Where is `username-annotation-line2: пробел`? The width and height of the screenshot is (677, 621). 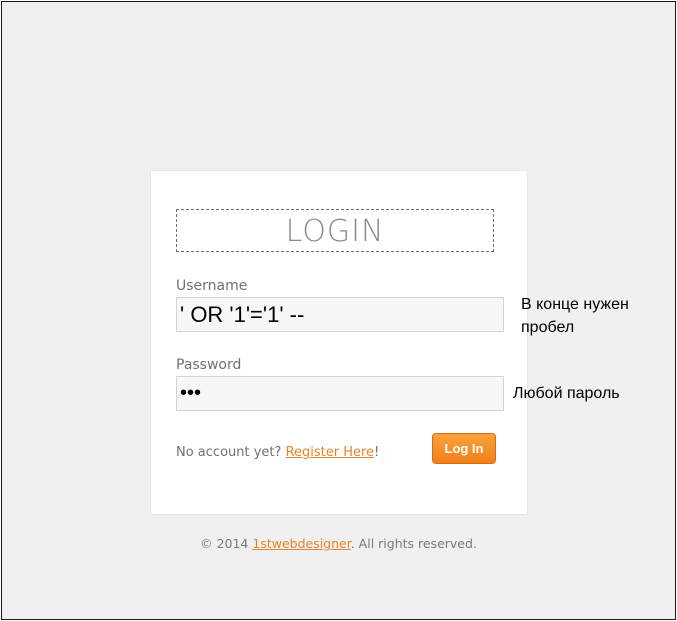 username-annotation-line2: пробел is located at coordinates (548, 327).